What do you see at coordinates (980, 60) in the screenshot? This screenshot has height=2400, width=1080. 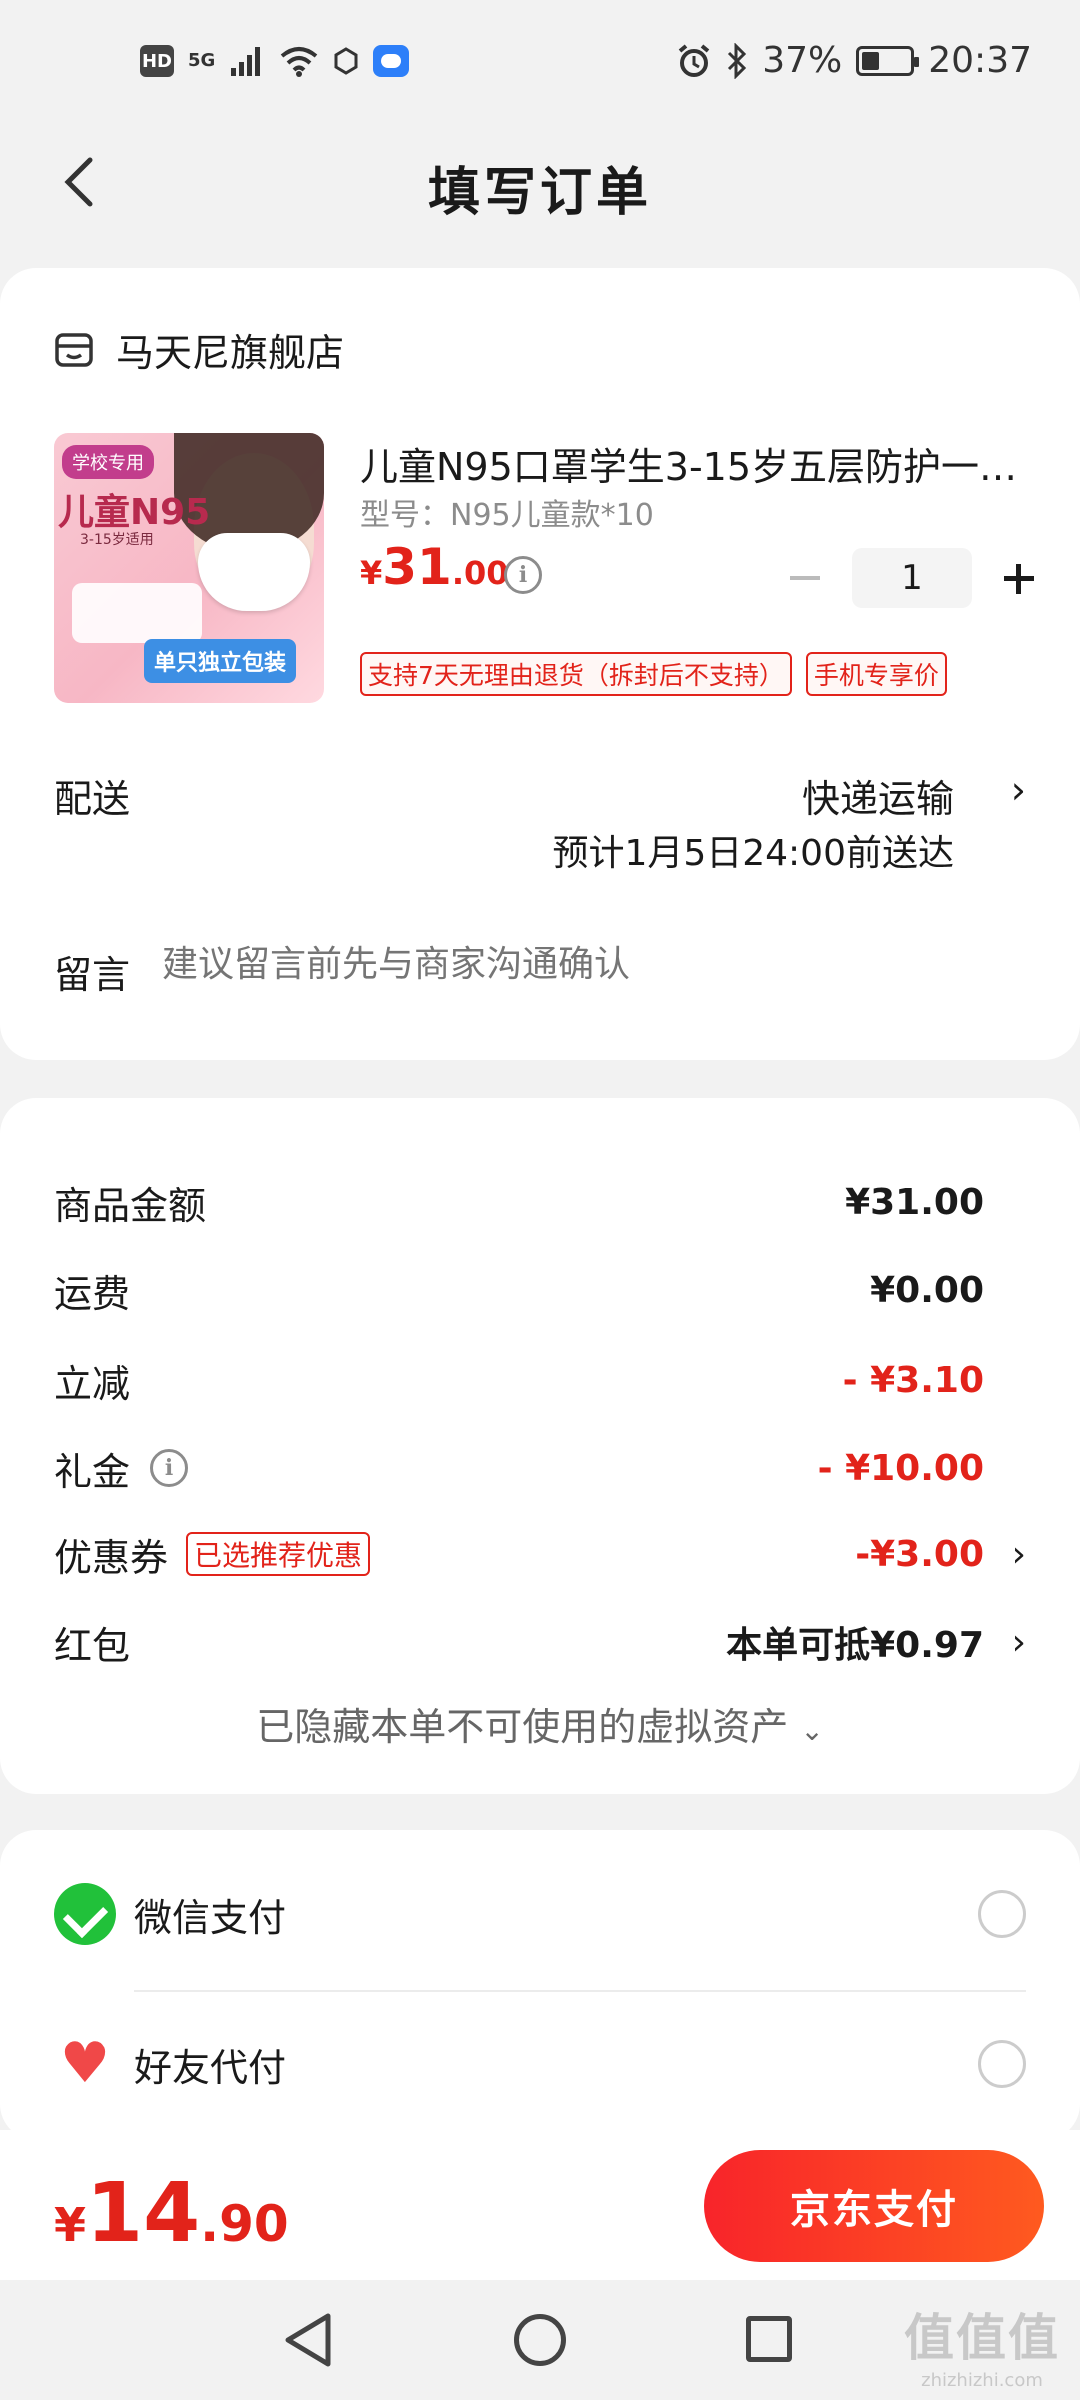 I see `clock: 20:37` at bounding box center [980, 60].